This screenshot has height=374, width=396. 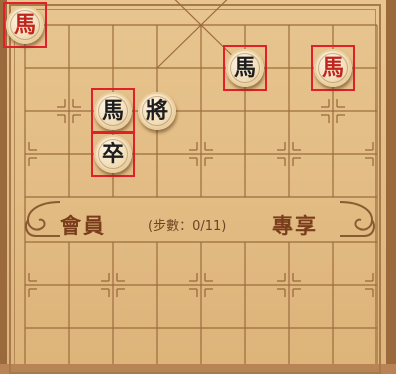 I want to click on step-suffix: ), so click(x=224, y=226).